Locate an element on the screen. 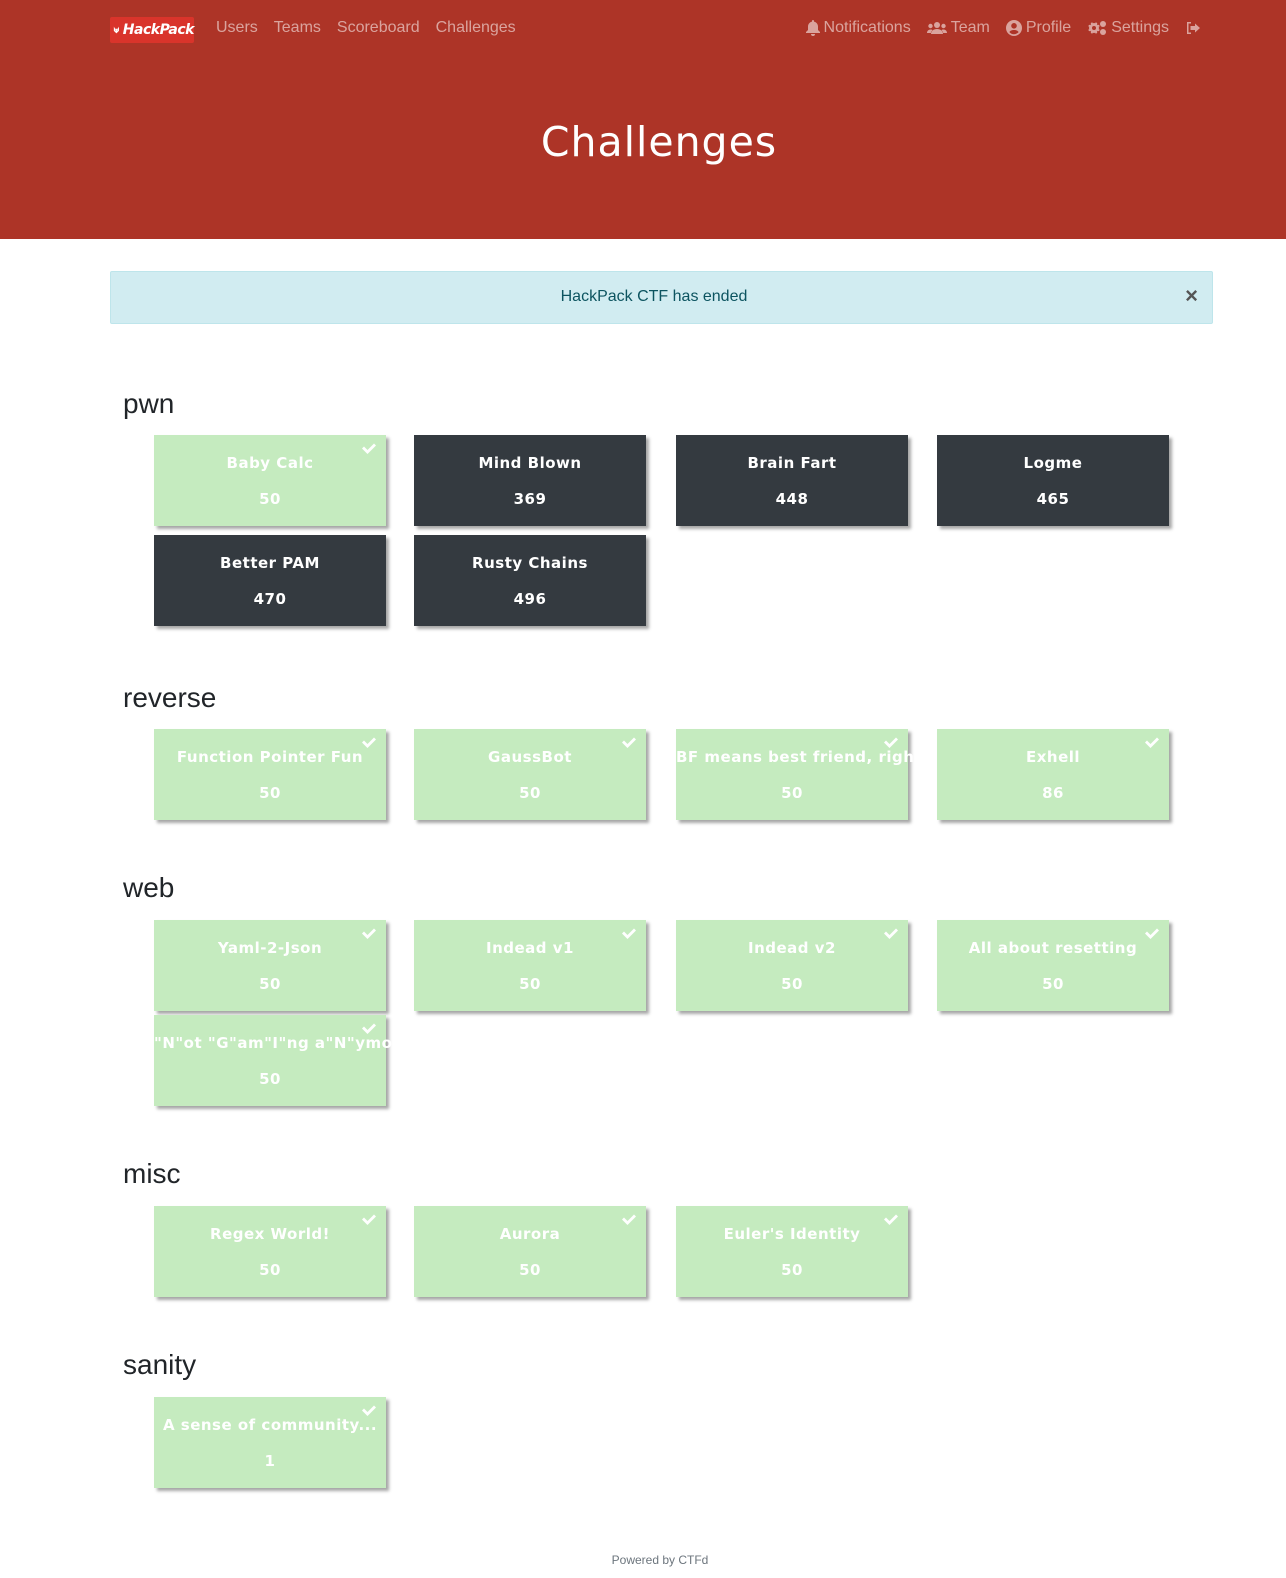  nav-team-label: Team is located at coordinates (970, 27).